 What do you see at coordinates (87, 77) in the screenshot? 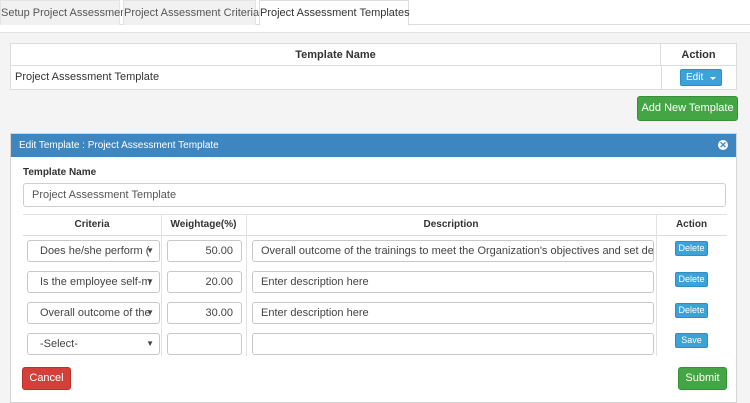
I see `template-name-cell: Project Assessment Template` at bounding box center [87, 77].